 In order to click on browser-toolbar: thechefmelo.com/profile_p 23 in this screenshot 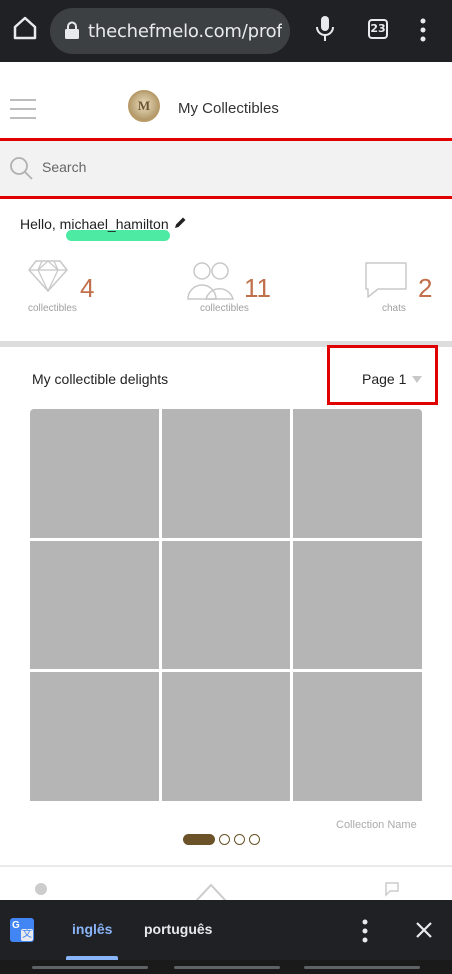, I will do `click(226, 31)`.